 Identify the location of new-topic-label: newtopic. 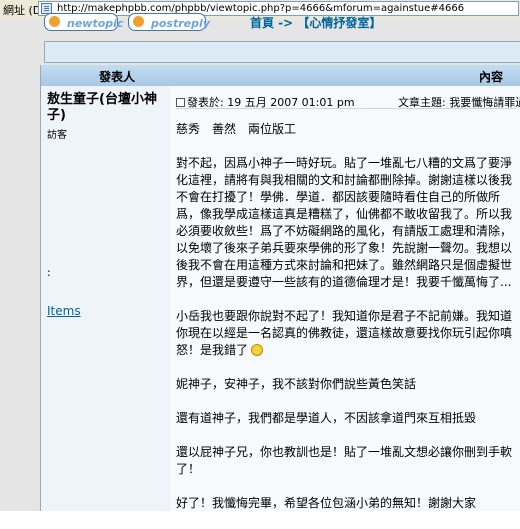
(95, 23).